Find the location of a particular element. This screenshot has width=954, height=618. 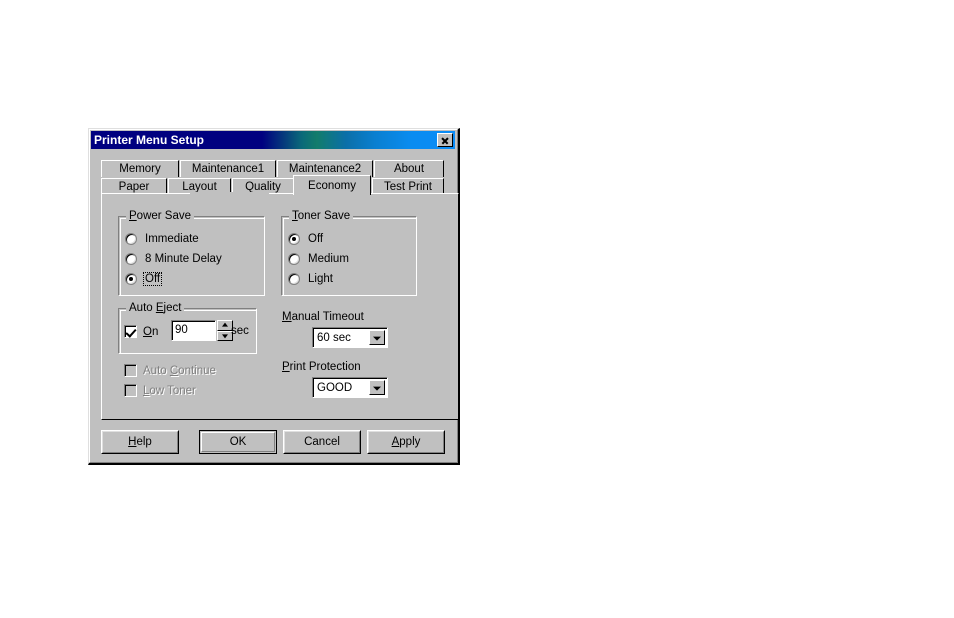

auto-eject-units-label: sec is located at coordinates (240, 331).